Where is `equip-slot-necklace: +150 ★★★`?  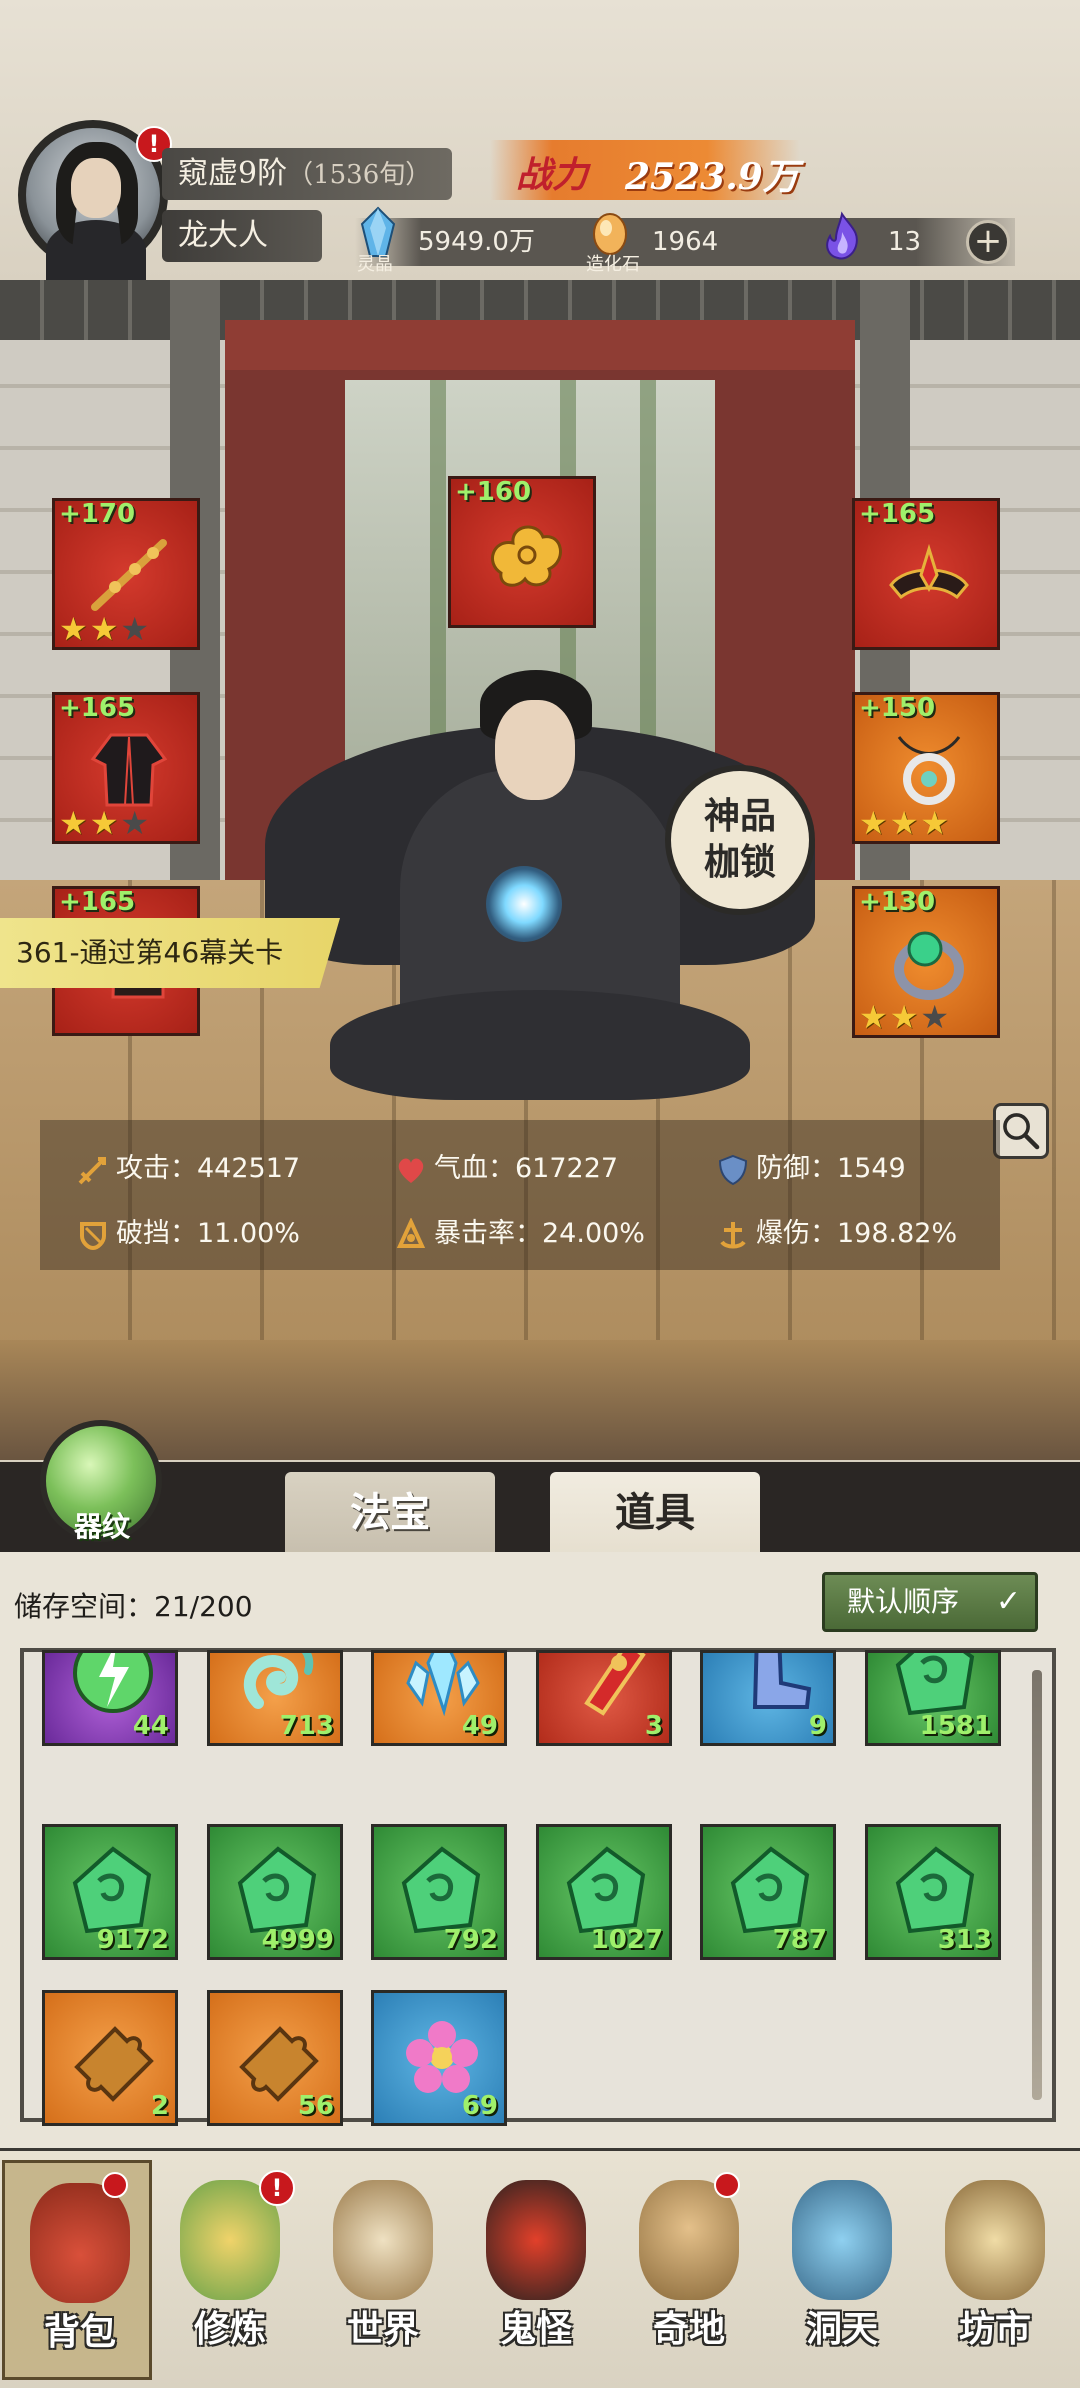 equip-slot-necklace: +150 ★★★ is located at coordinates (926, 768).